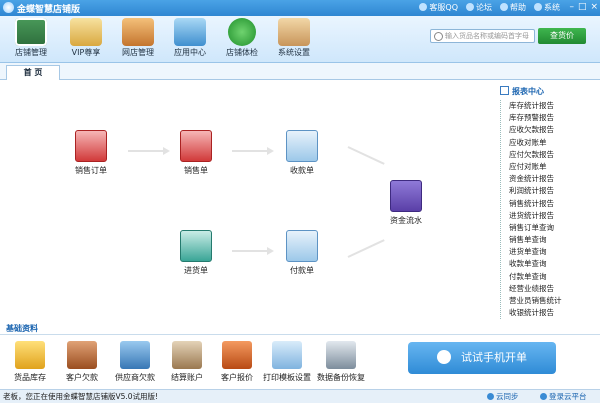  Describe the element at coordinates (513, 7) in the screenshot. I see `title-link-help: 帮助` at that location.